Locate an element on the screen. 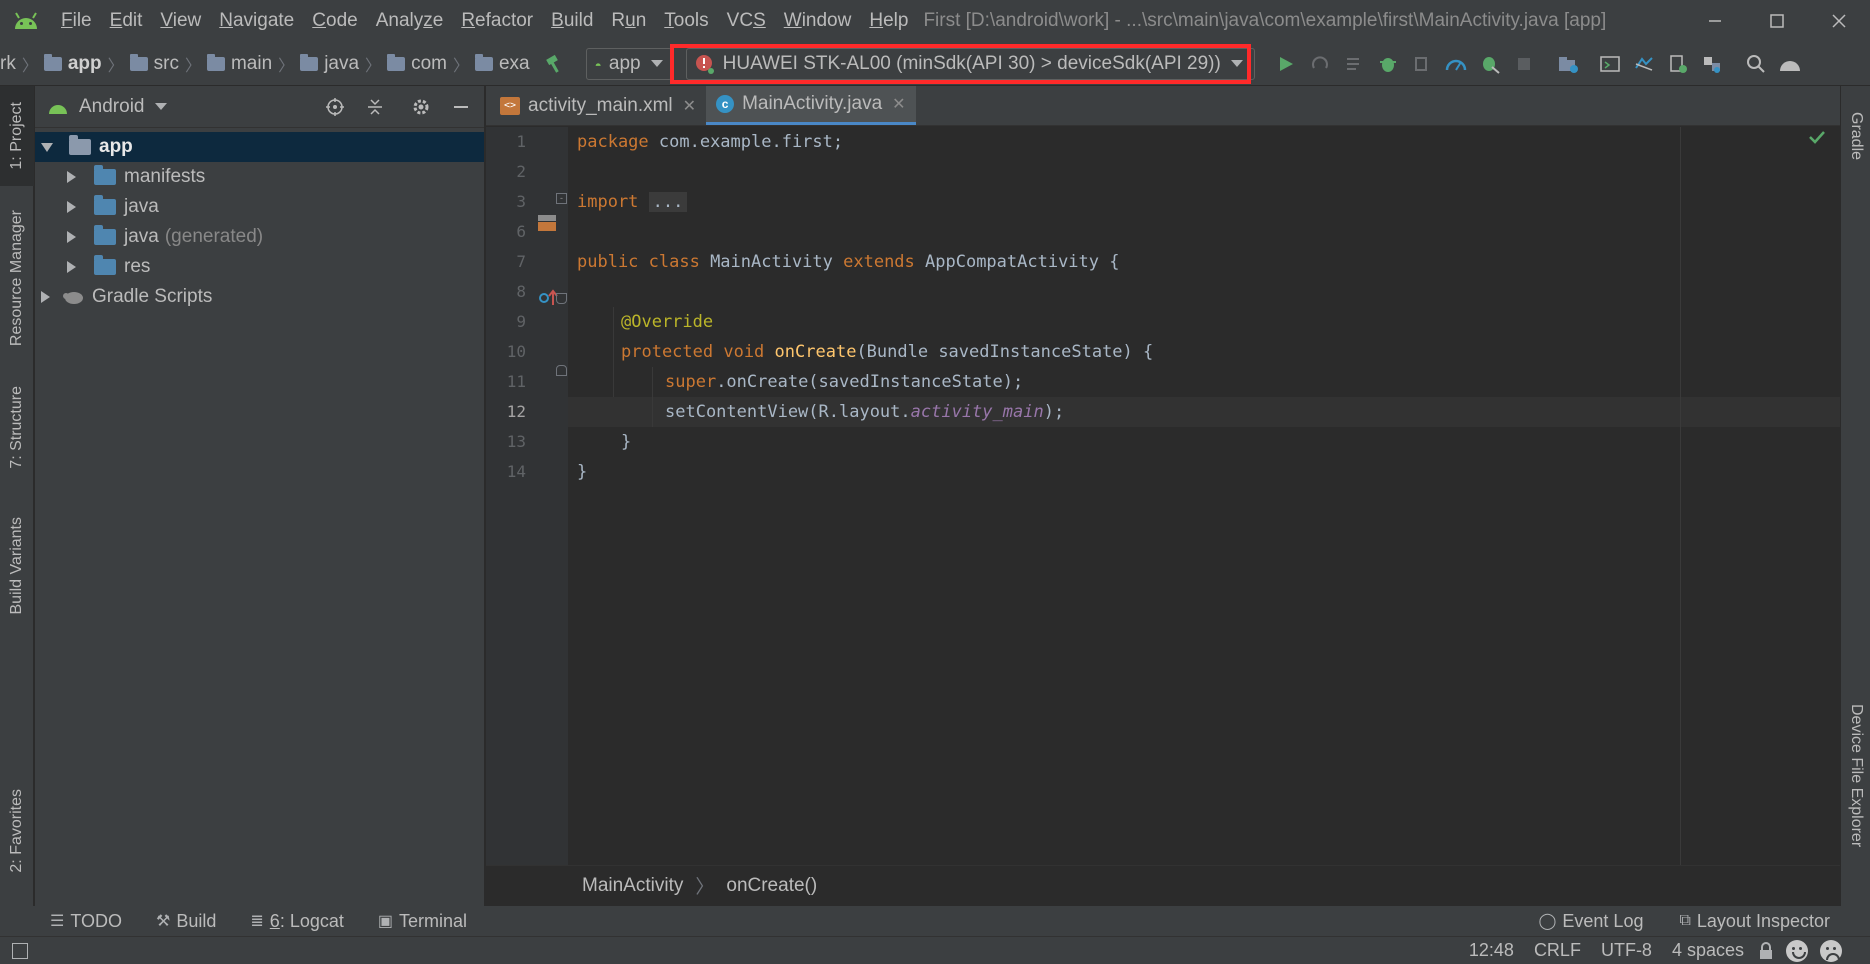 This screenshot has width=1870, height=964. caret-position: 12:48 is located at coordinates (1491, 950).